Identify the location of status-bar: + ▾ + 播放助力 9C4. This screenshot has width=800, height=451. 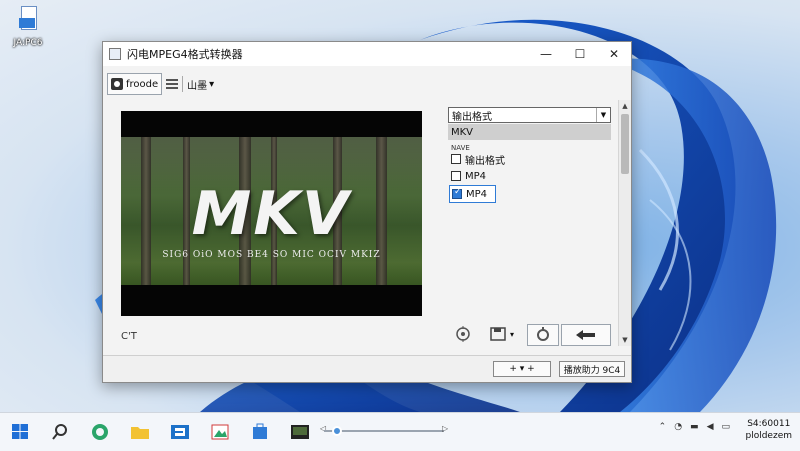
(367, 368).